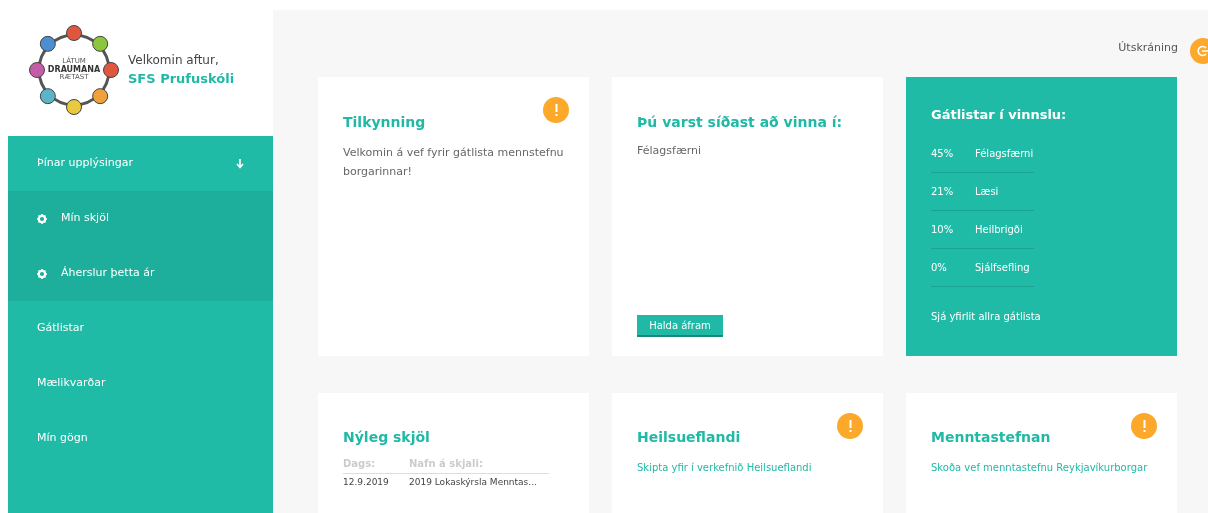  What do you see at coordinates (1002, 267) in the screenshot?
I see `checklist-name: Sjálfsefling` at bounding box center [1002, 267].